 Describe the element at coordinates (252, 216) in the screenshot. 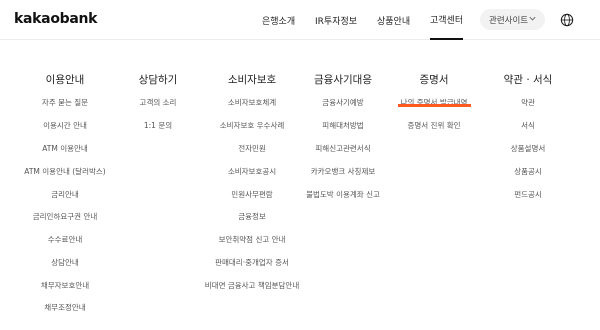

I see `menu-item-financial-info: 금융정보` at that location.